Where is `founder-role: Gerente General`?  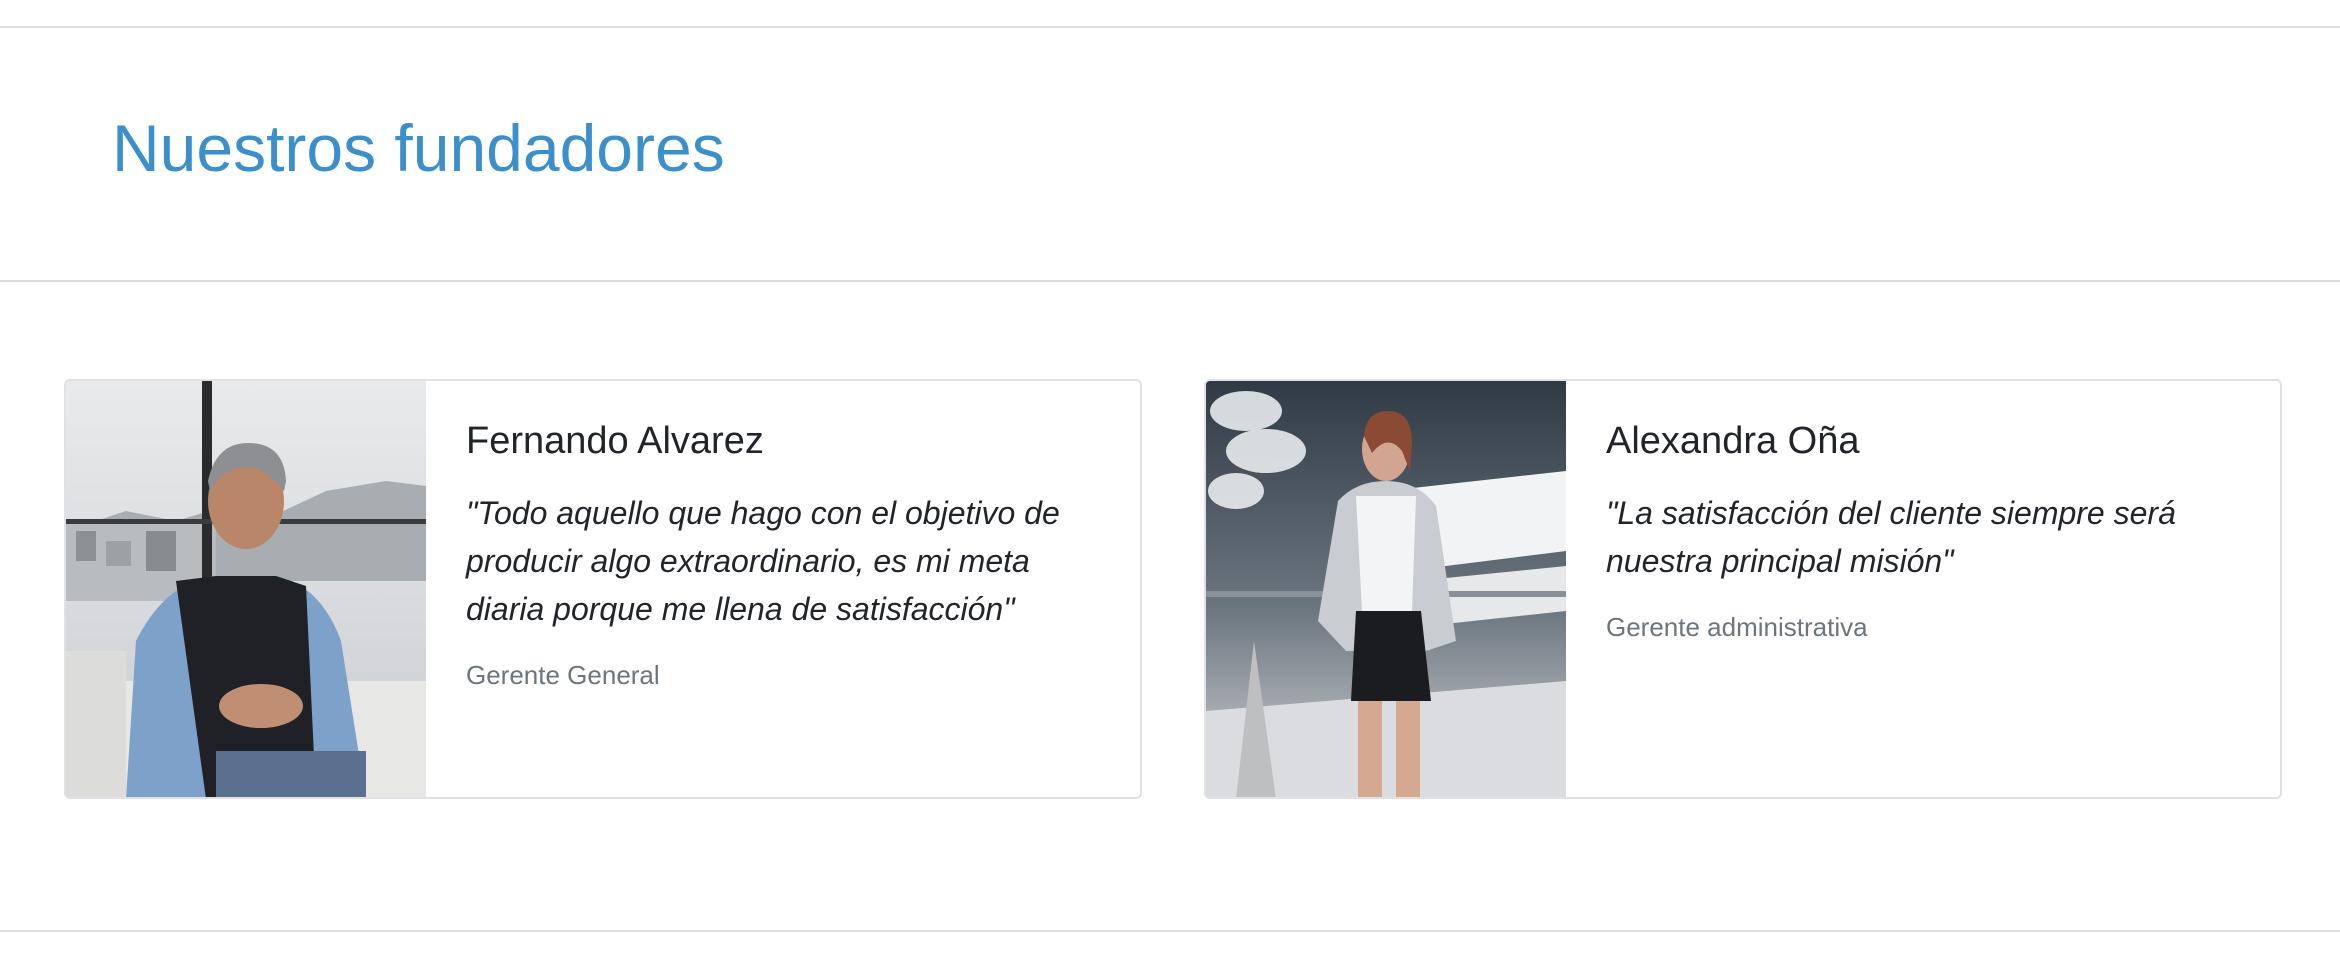 founder-role: Gerente General is located at coordinates (563, 675).